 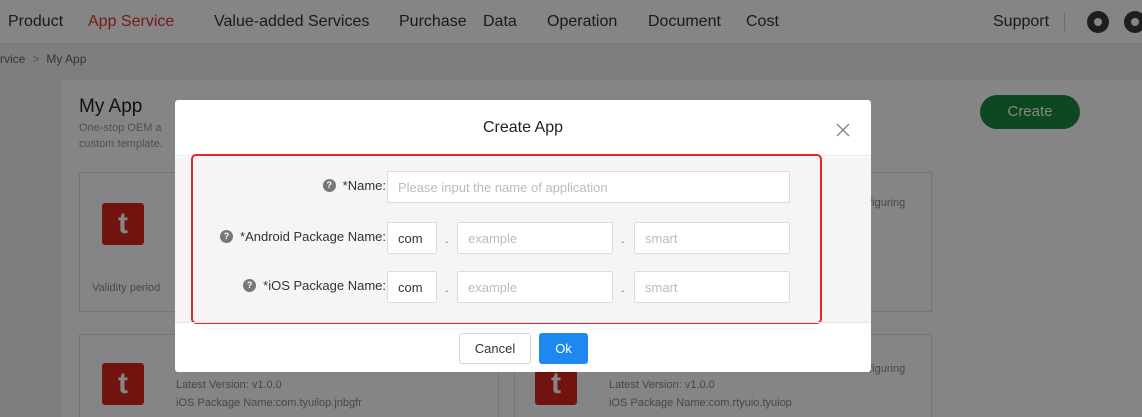 I want to click on close-icon, so click(x=843, y=130).